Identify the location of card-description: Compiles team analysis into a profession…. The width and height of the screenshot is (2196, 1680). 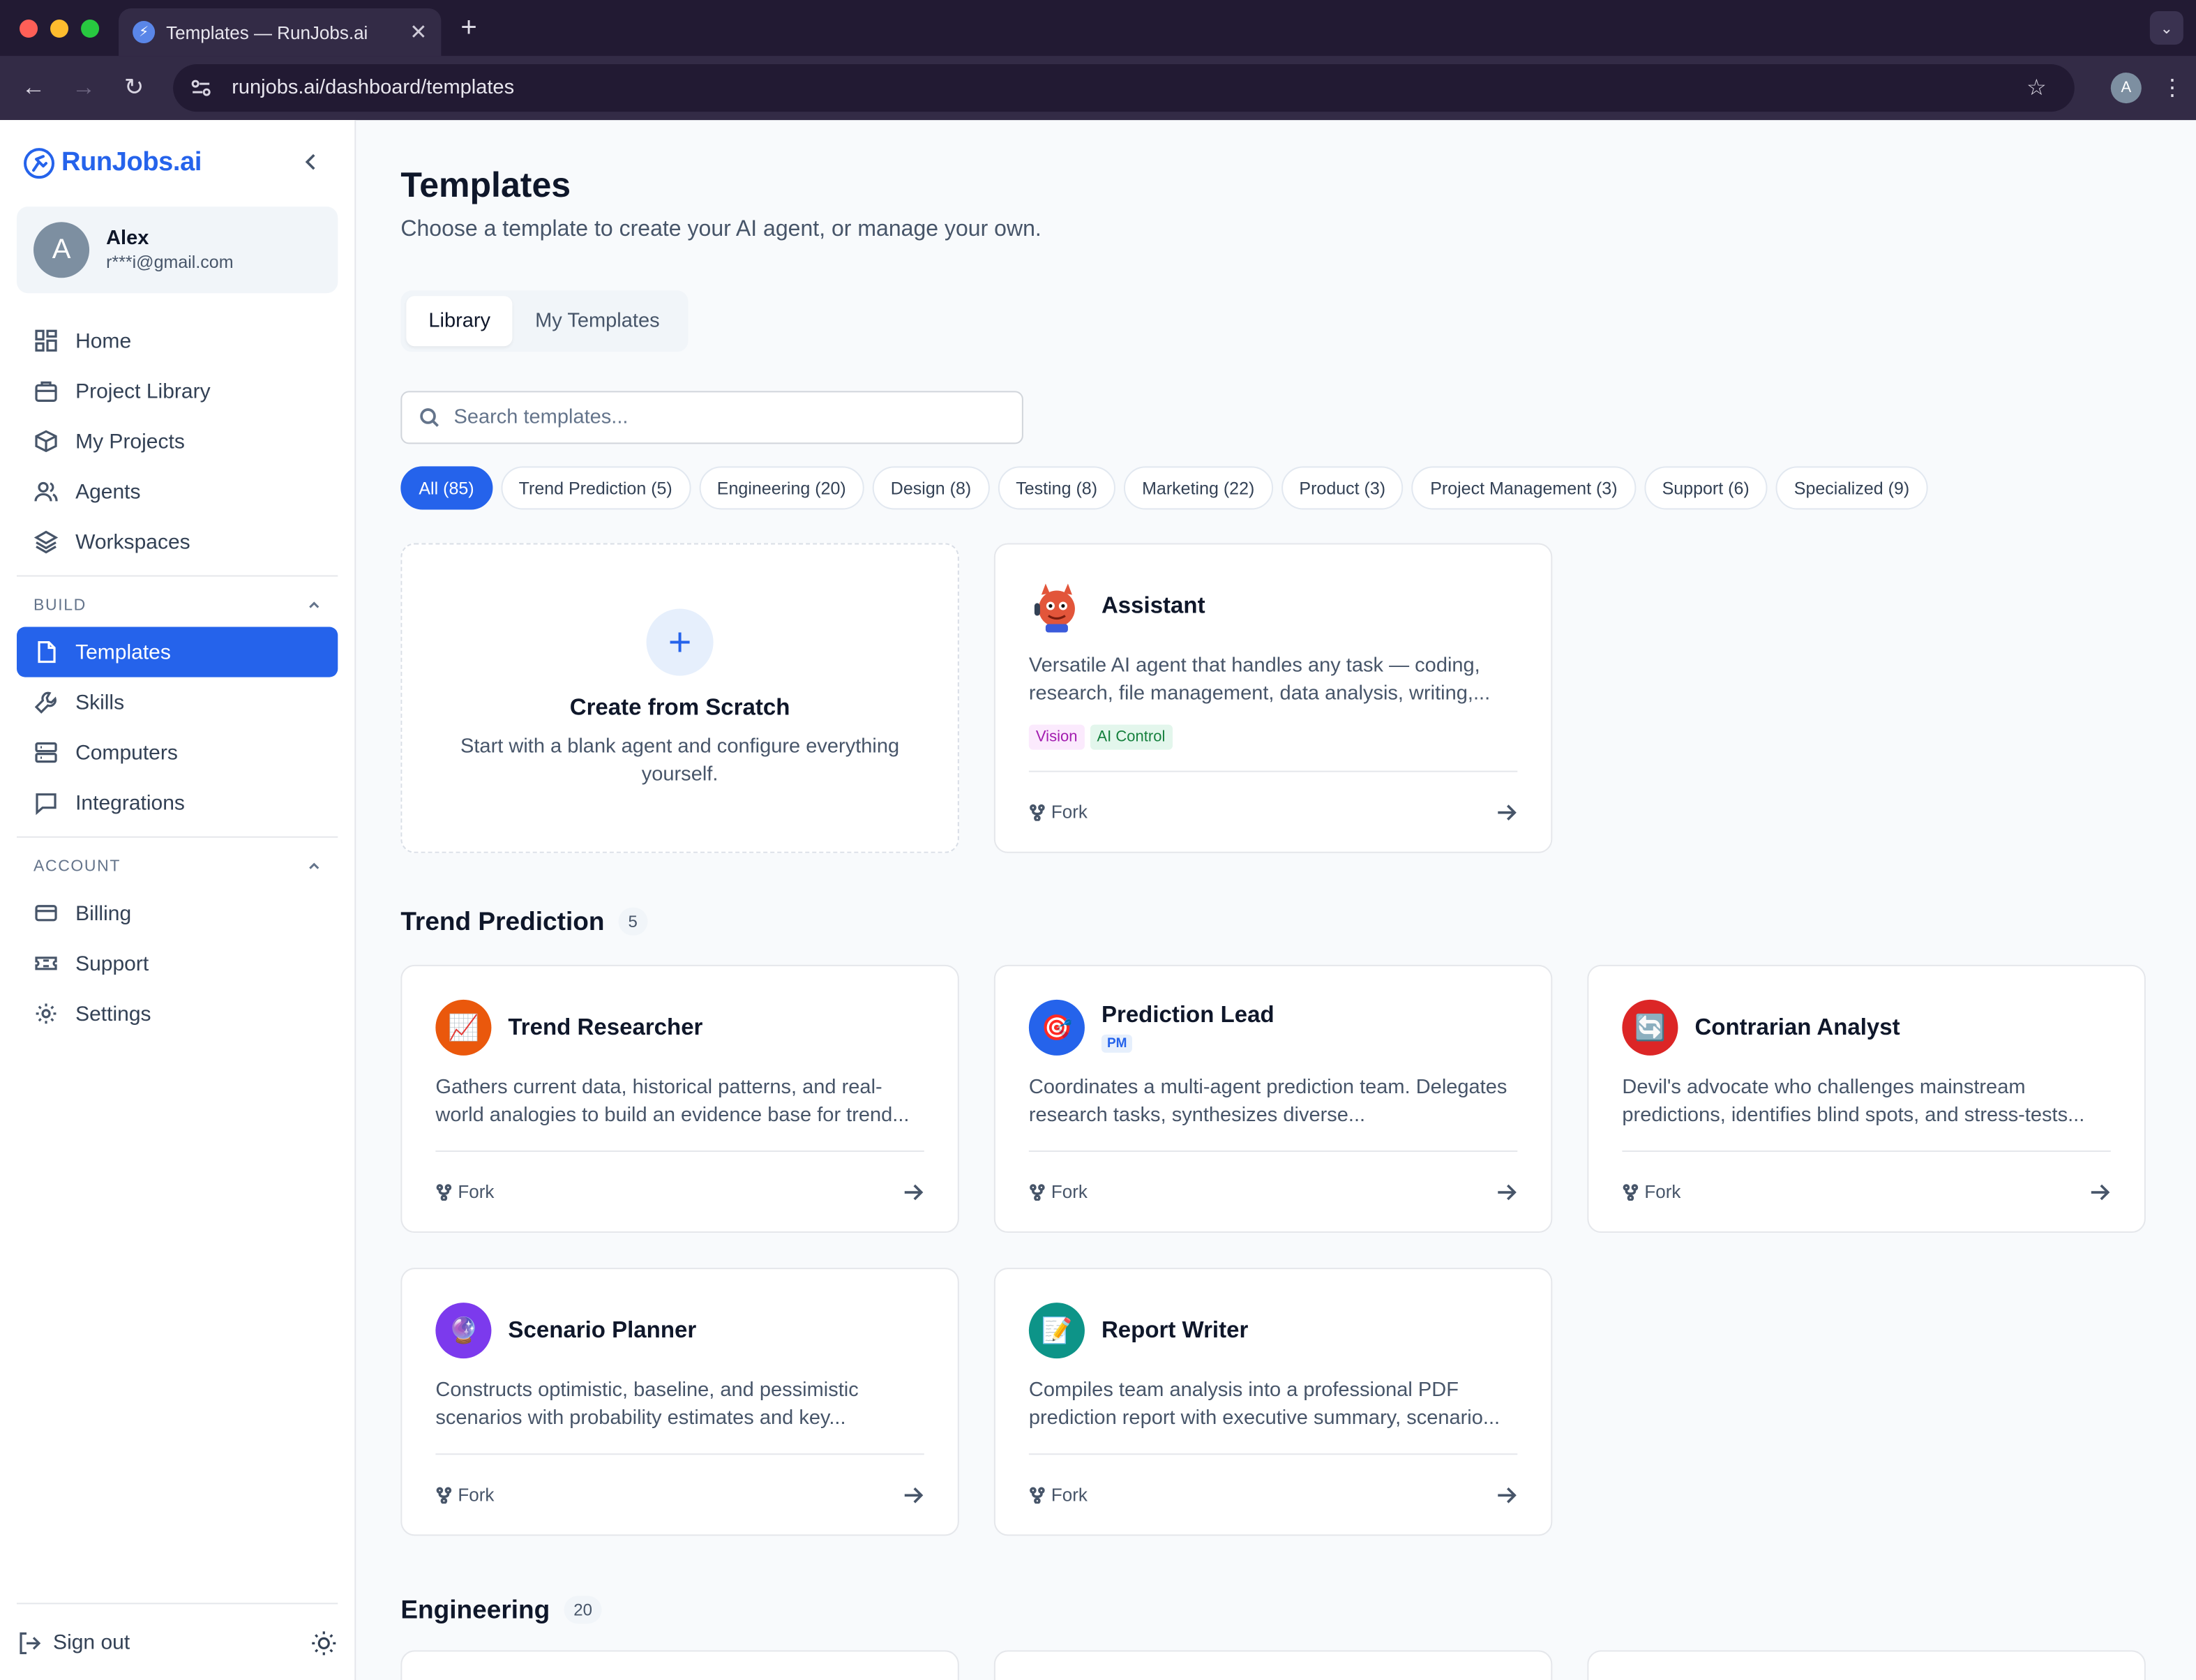
(1264, 1405).